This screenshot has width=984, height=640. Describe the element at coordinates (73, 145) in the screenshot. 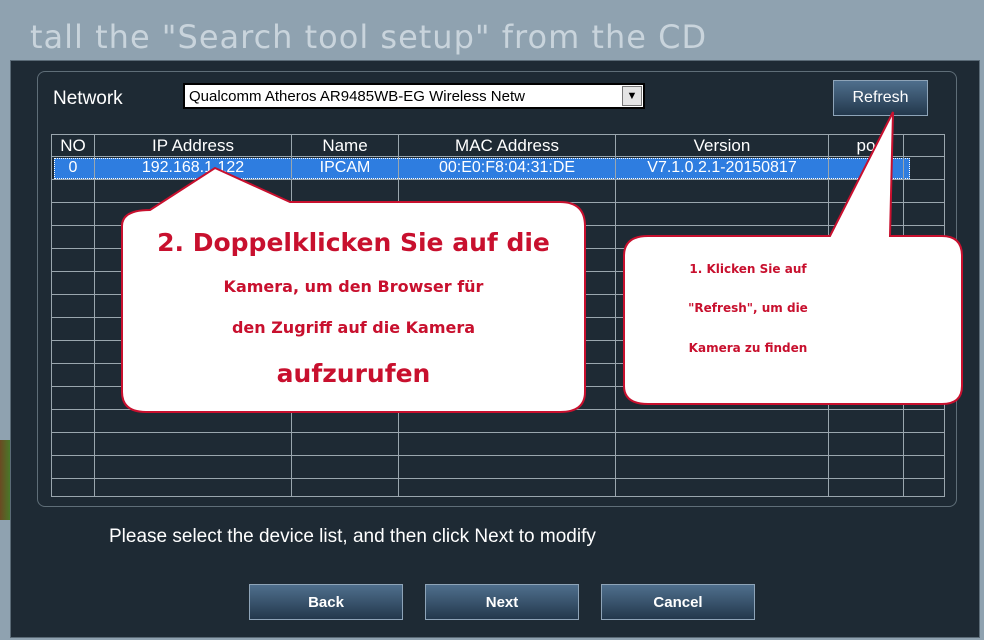

I see `column-header-no: NO` at that location.